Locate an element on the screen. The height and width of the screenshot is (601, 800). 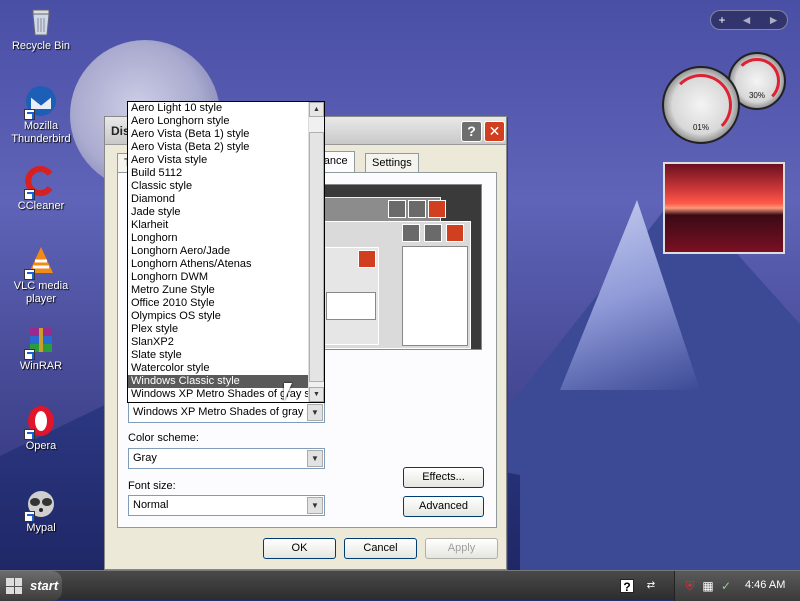
desktop-icon-label: Recycle Bin is located at coordinates (41, 46).